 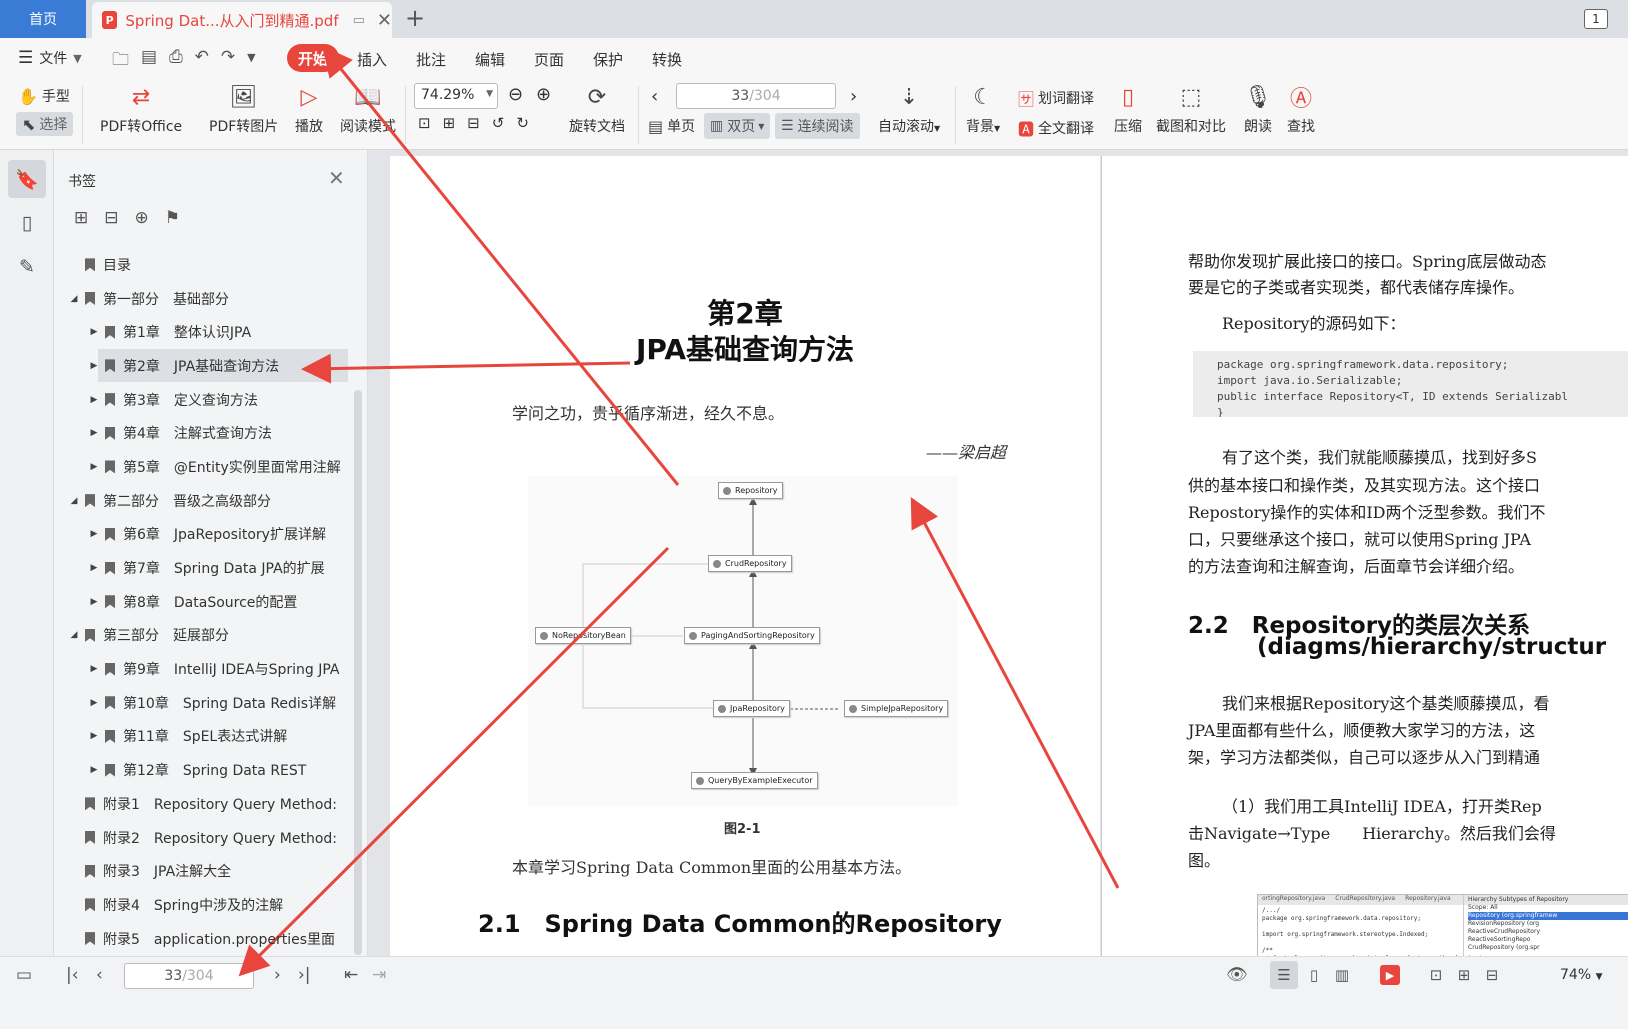 I want to click on open-folder-icon: 🗀, so click(x=120, y=61).